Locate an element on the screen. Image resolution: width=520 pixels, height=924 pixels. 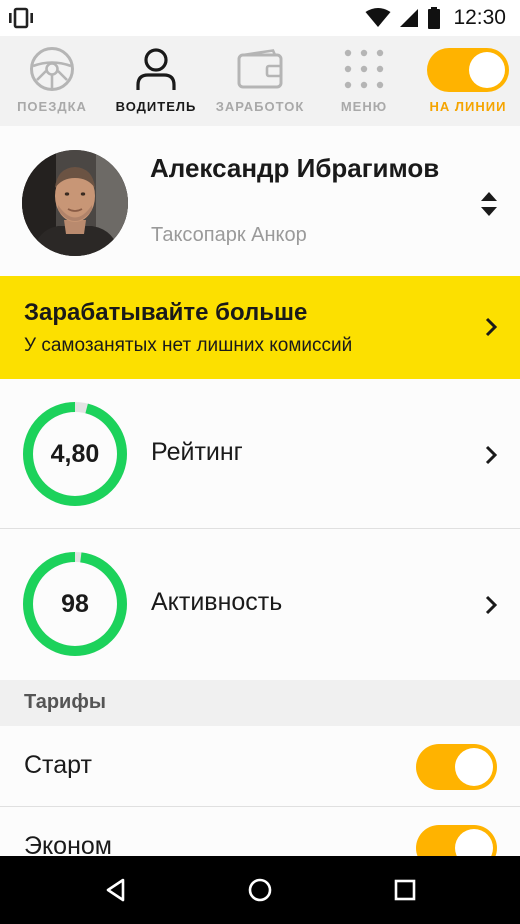
signal-icon is located at coordinates (409, 18).